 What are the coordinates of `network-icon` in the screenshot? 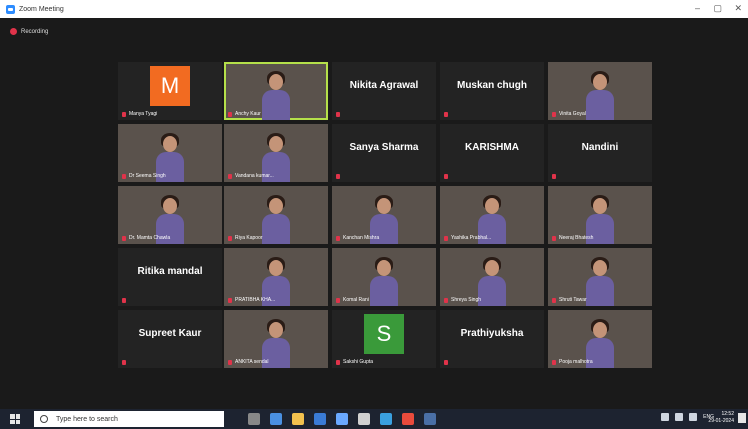 It's located at (679, 417).